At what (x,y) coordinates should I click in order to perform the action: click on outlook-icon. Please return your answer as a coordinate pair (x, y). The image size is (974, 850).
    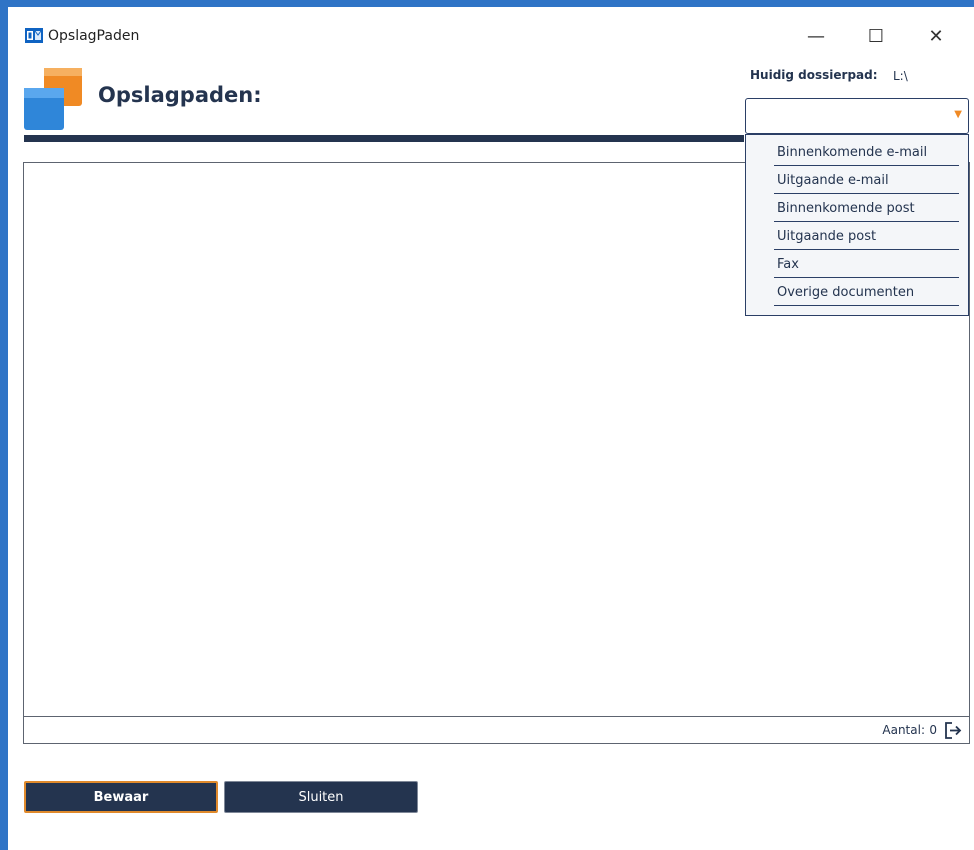
    Looking at the image, I should click on (34, 35).